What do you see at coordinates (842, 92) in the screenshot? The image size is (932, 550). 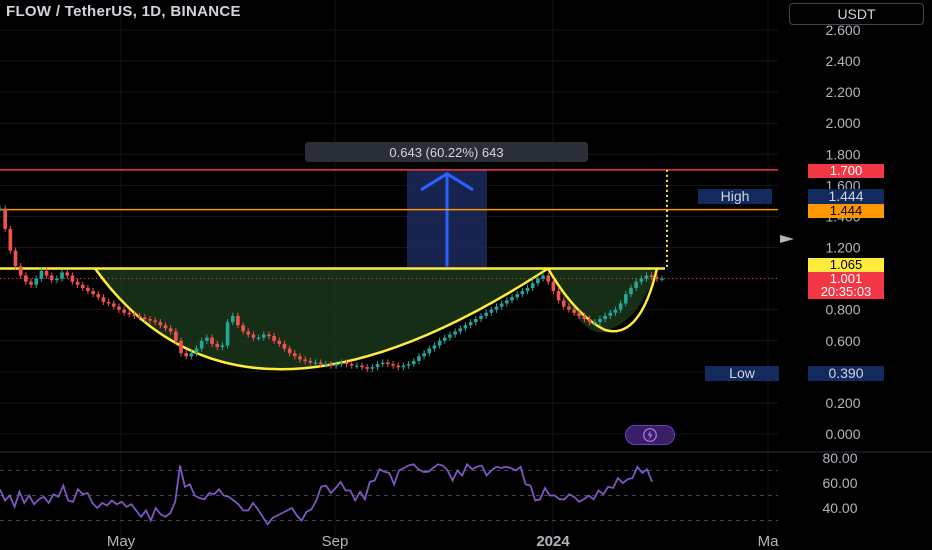 I see `price-tick-label: 2.200` at bounding box center [842, 92].